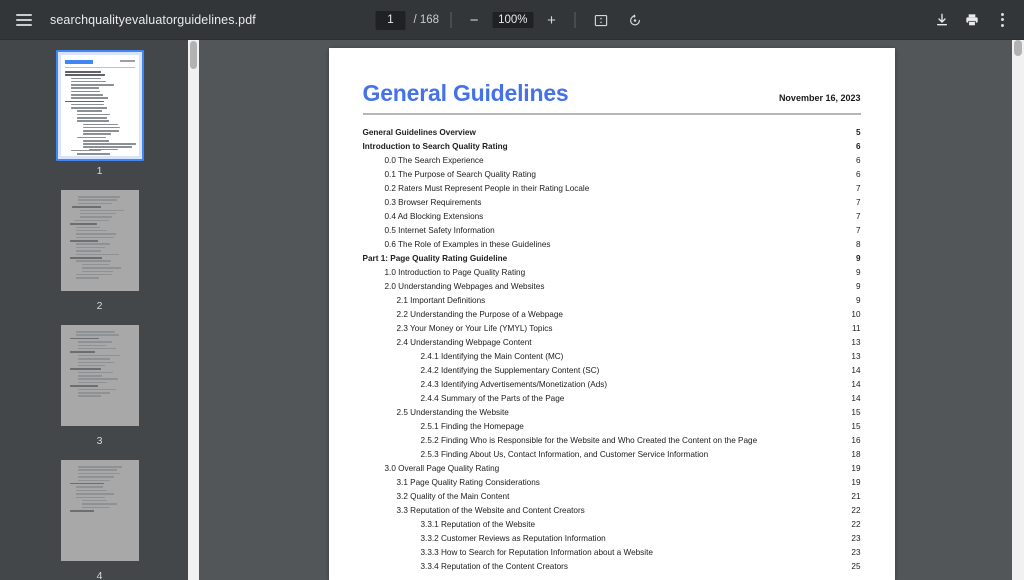  Describe the element at coordinates (612, 469) in the screenshot. I see `toc-entry: 3.0 Overall Page Quality Rating 19` at that location.